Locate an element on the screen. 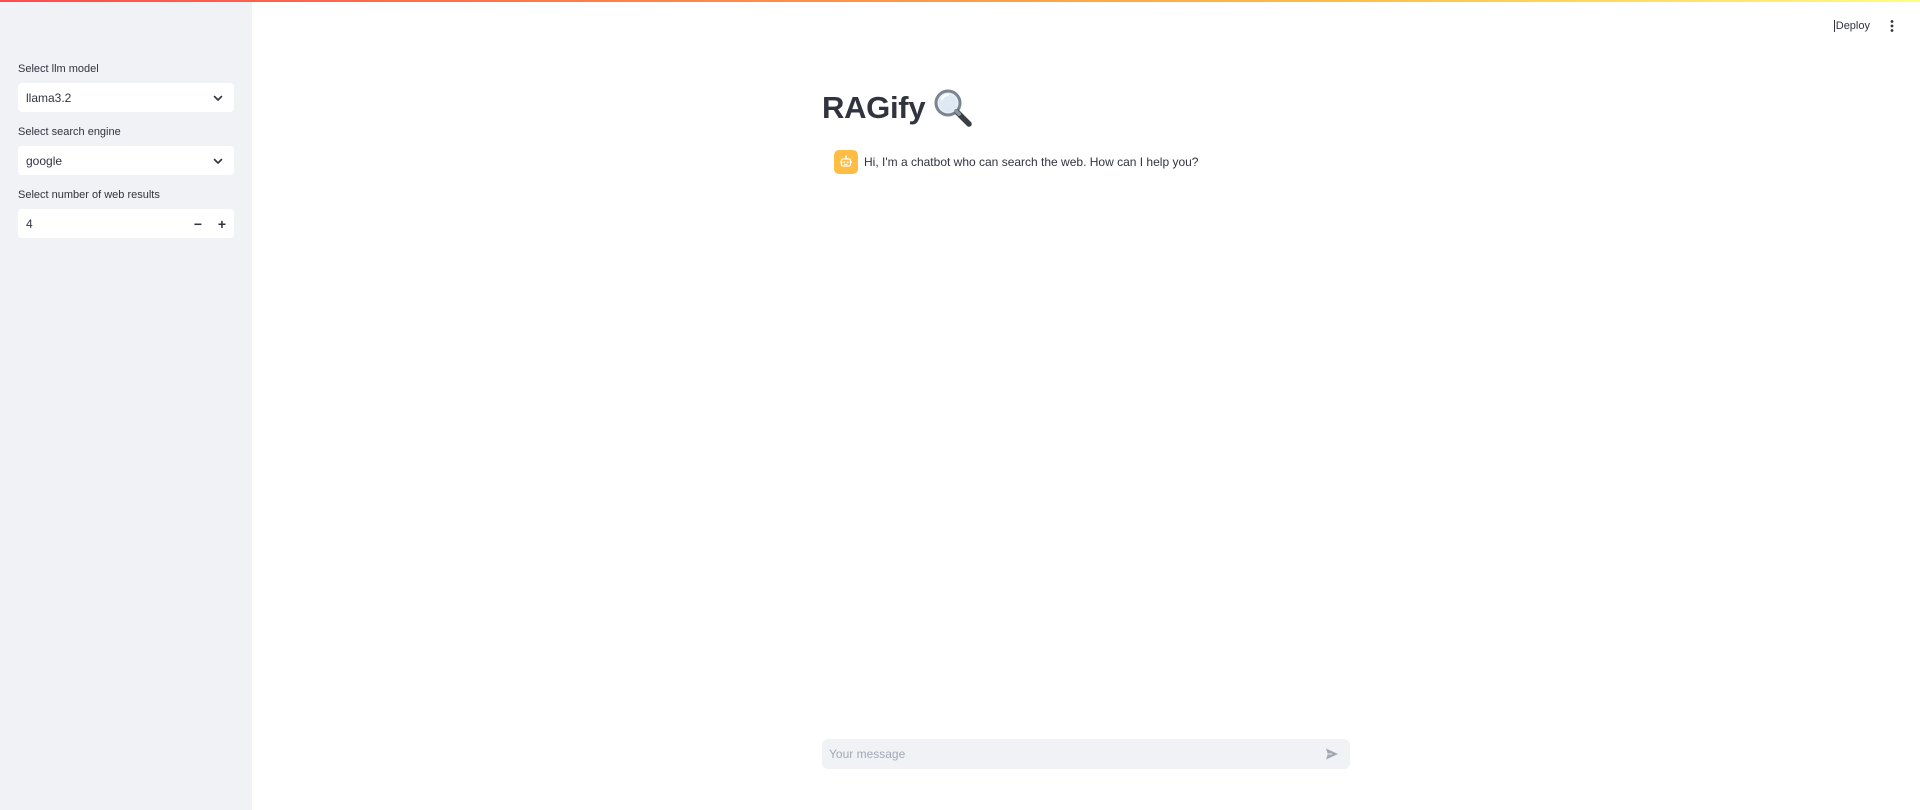 The image size is (1920, 810). chat-message-input is located at coordinates (1076, 754).